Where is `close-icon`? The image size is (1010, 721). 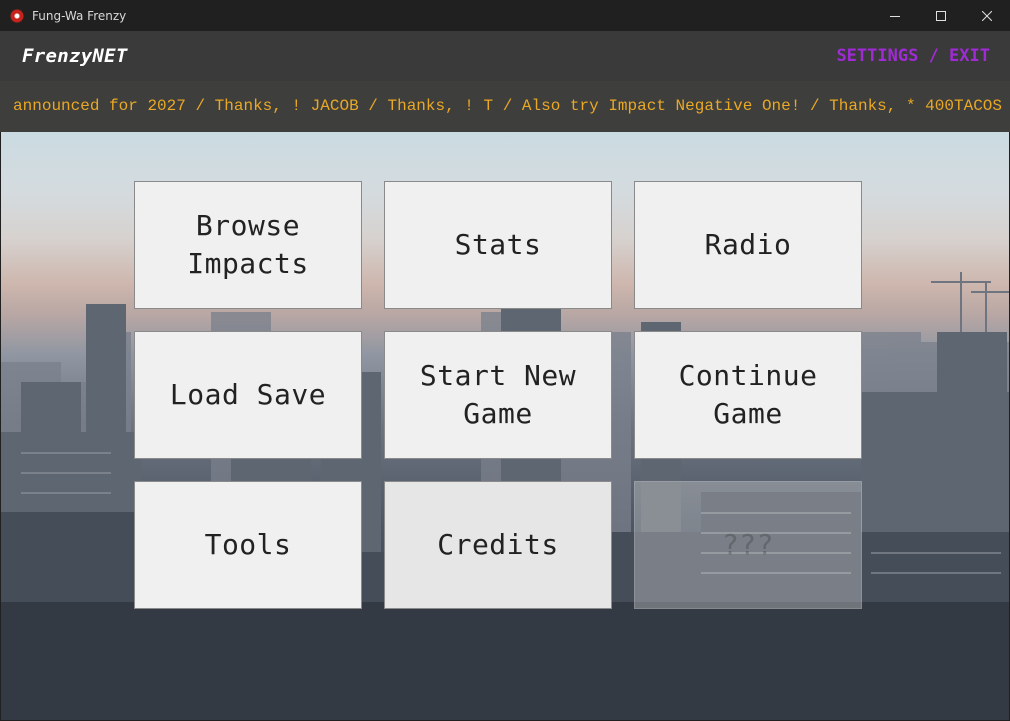
close-icon is located at coordinates (987, 15).